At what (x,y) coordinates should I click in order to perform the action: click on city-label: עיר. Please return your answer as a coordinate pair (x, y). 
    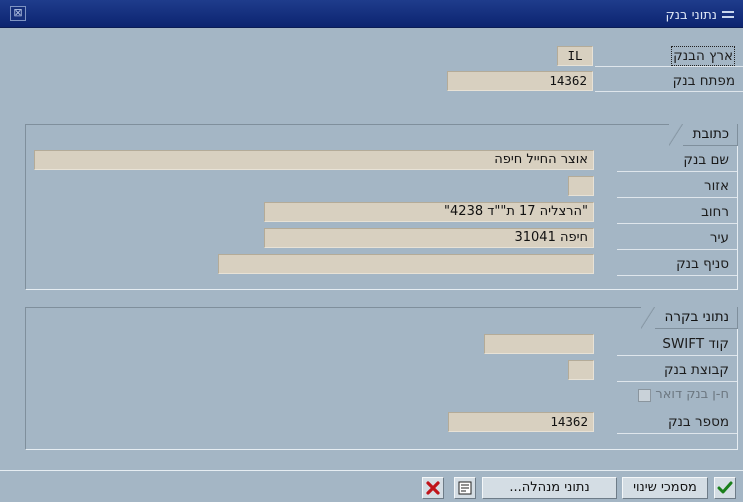
    Looking at the image, I should click on (719, 238).